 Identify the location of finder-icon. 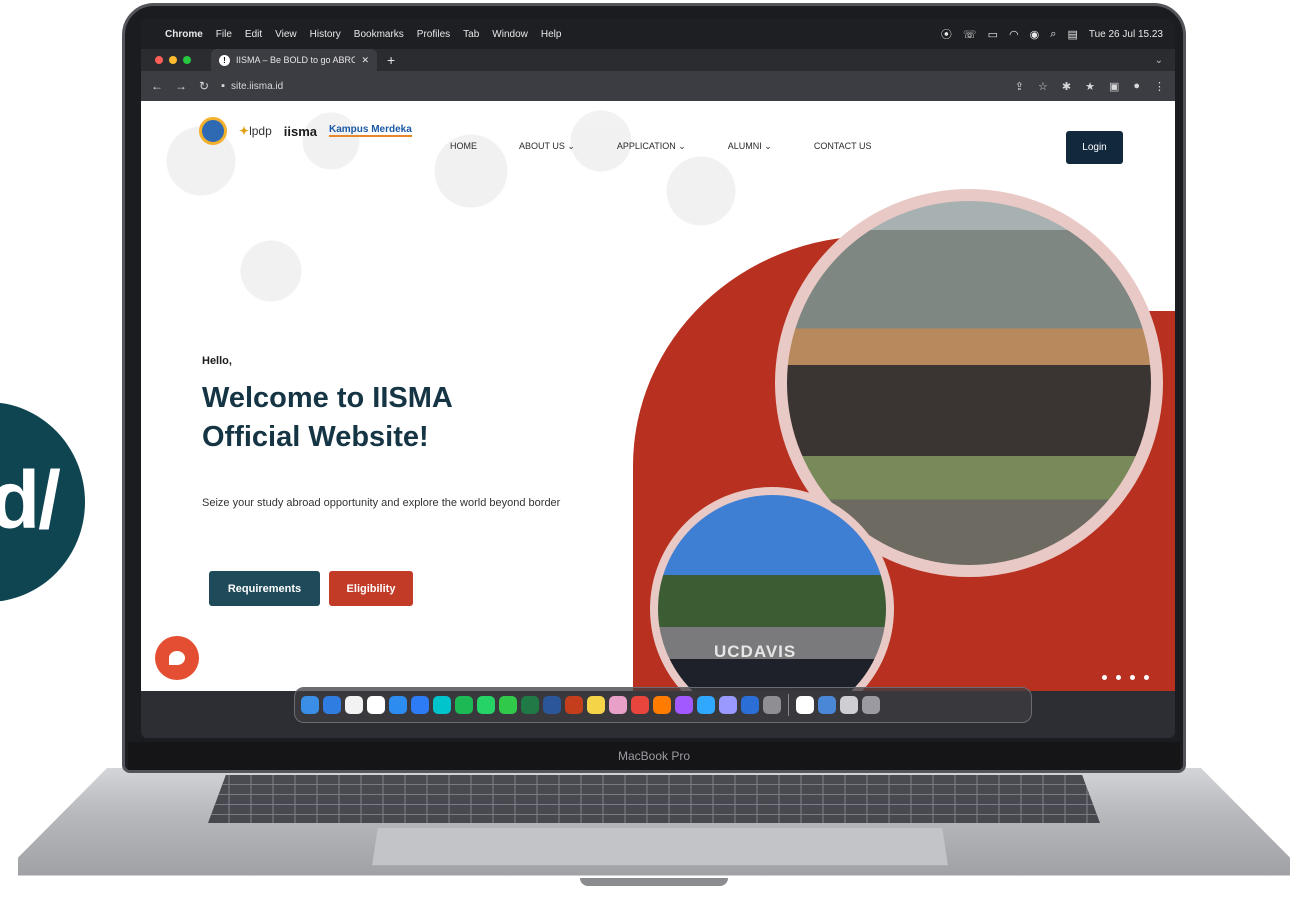
(310, 705).